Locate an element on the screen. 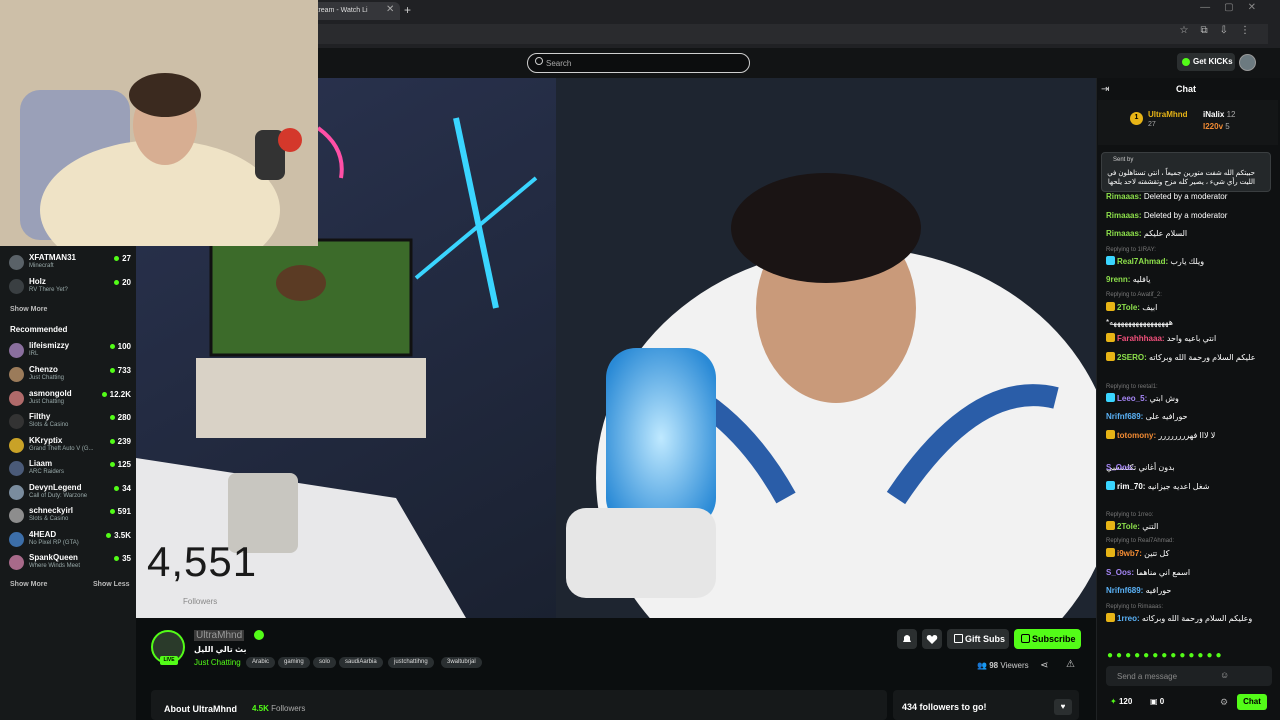 The image size is (1280, 720). sidebar-channel-recommended: Chenzo Just Chatting 733 is located at coordinates (70, 376).